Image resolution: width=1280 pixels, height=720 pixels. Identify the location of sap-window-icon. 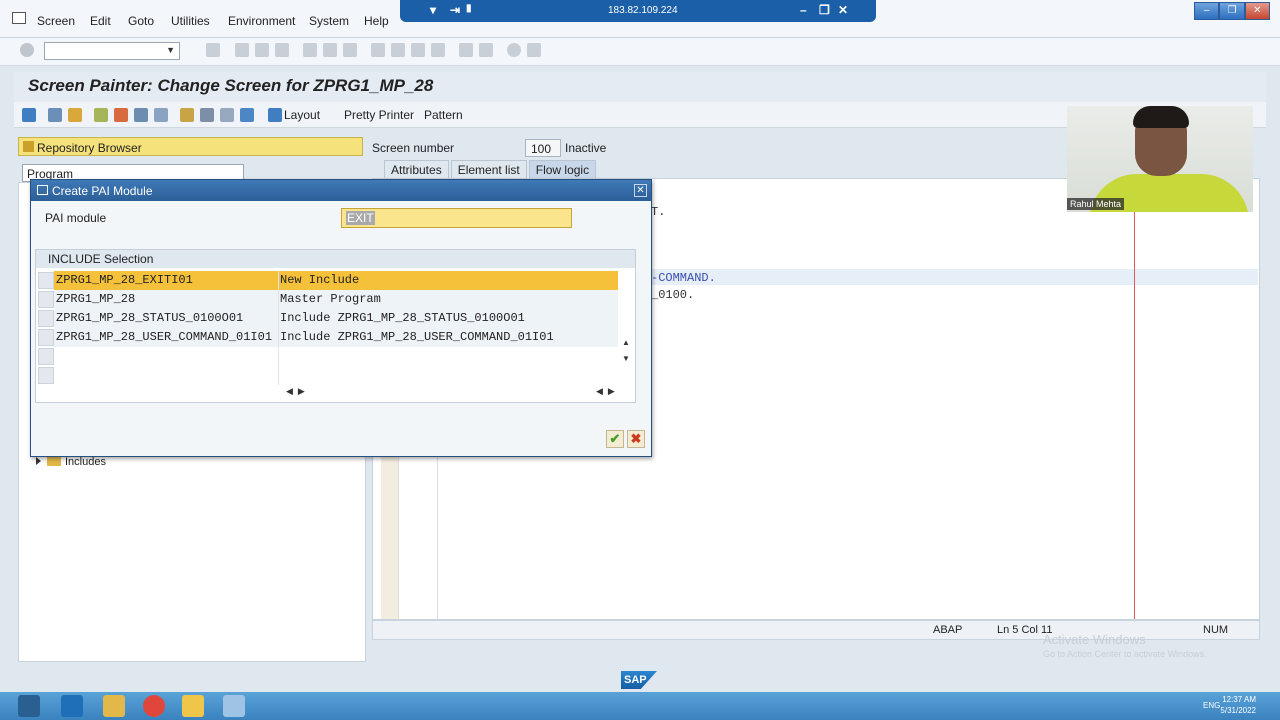
(19, 18).